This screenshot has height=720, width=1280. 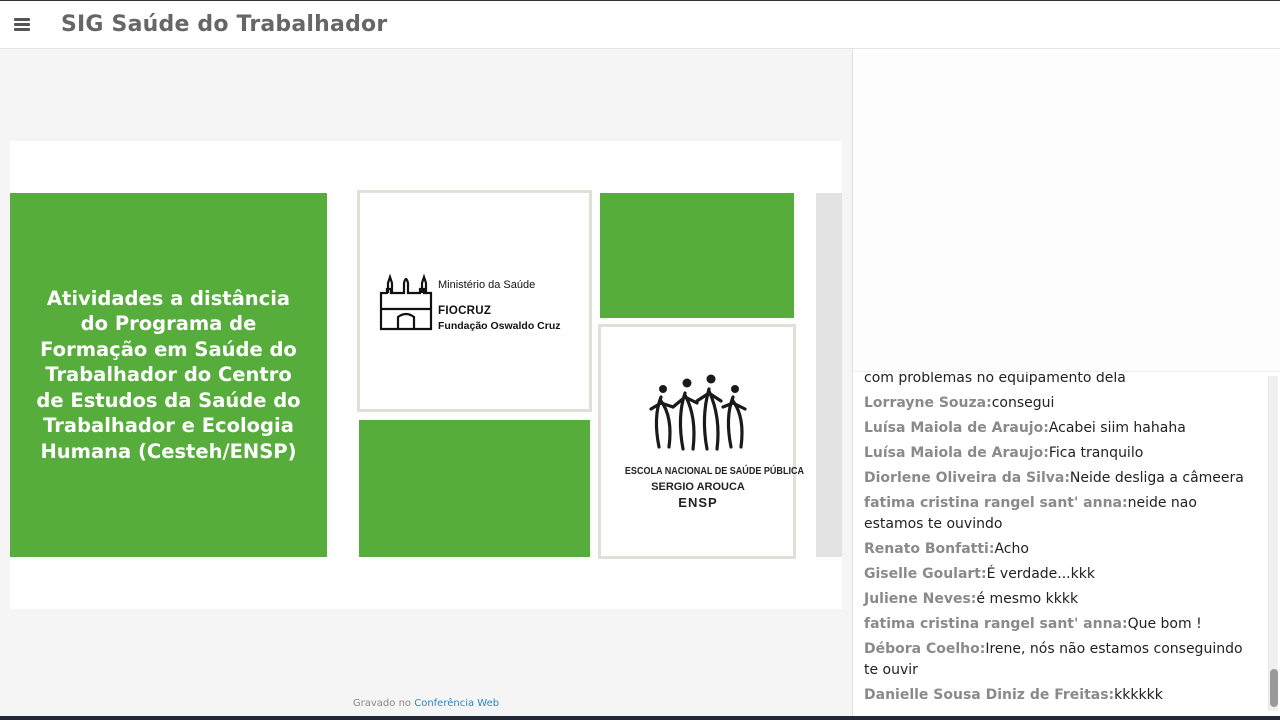 What do you see at coordinates (698, 487) in the screenshot?
I see `ensp-line2: SERGIO AROUCA` at bounding box center [698, 487].